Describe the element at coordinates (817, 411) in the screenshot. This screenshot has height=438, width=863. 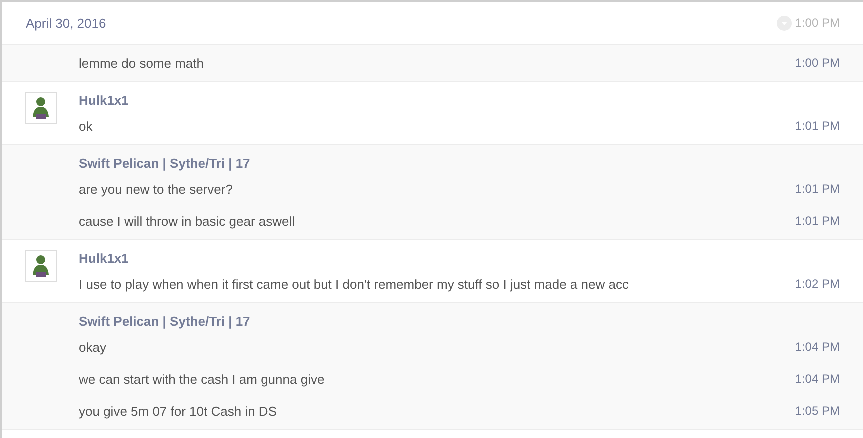
I see `message-time: 1:05 PM` at that location.